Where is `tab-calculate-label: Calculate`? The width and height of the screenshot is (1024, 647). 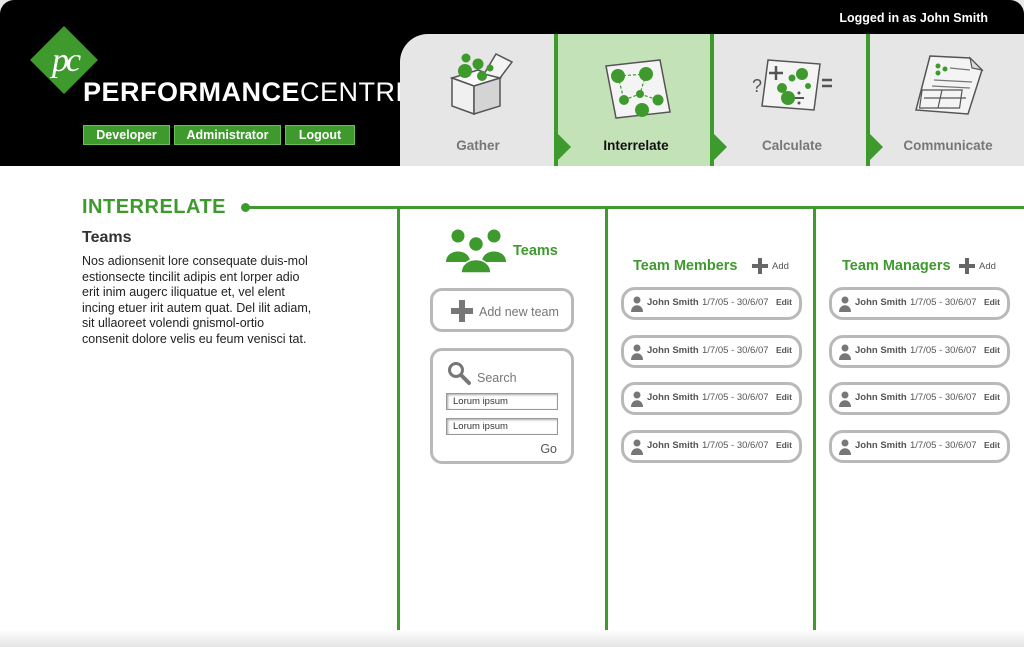 tab-calculate-label: Calculate is located at coordinates (792, 145).